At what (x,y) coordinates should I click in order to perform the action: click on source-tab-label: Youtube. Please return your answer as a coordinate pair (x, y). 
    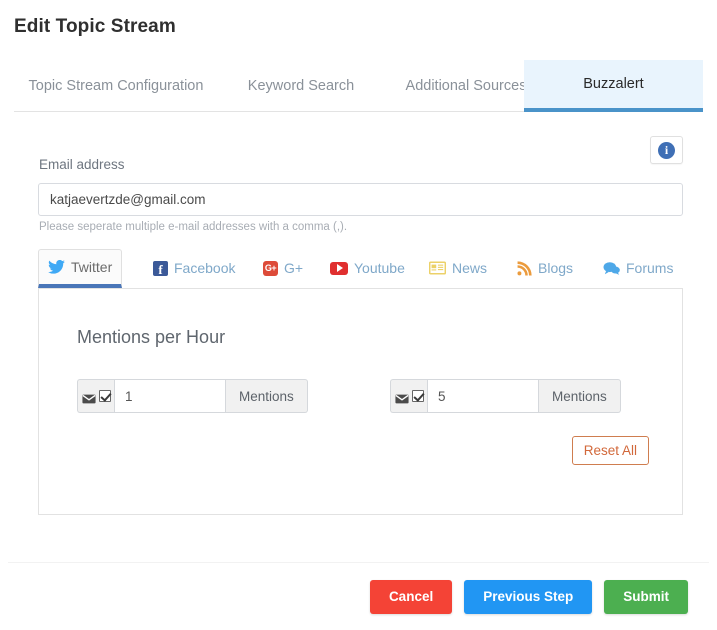
    Looking at the image, I should click on (379, 268).